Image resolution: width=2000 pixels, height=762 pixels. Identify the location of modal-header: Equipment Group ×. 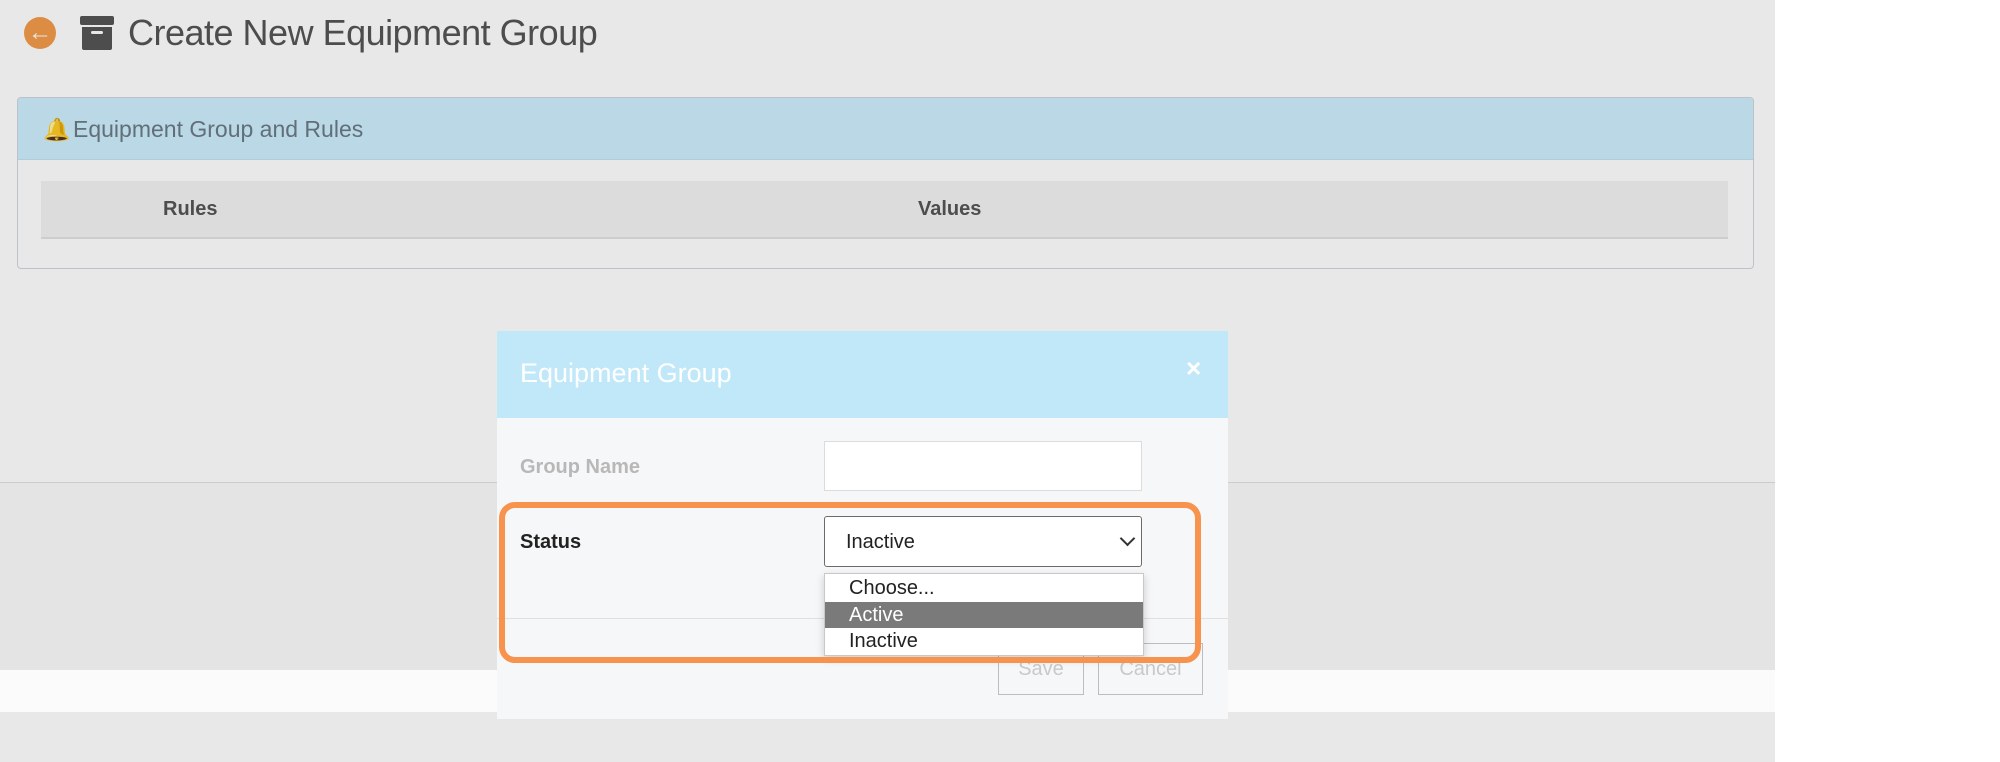
(862, 374).